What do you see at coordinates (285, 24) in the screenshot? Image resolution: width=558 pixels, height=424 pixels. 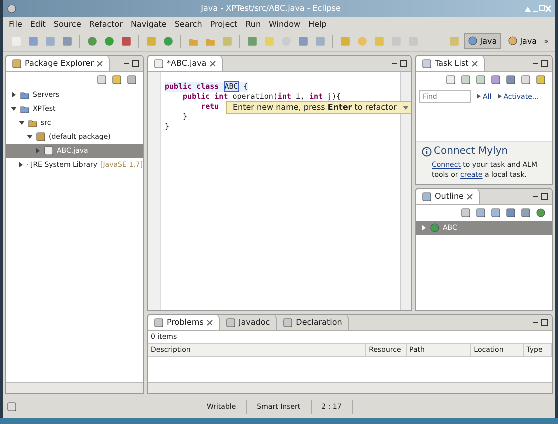 I see `menu-item: Window` at bounding box center [285, 24].